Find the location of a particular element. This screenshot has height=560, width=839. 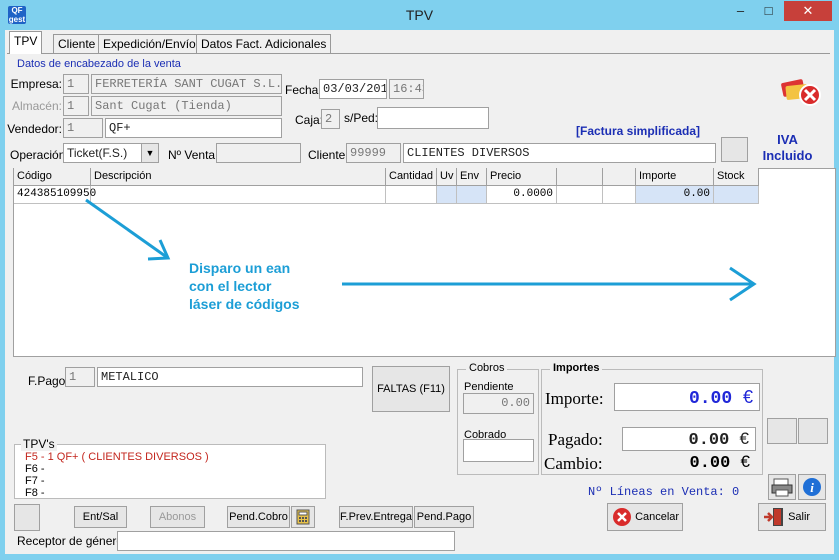

importe-currency: € is located at coordinates (747, 397).